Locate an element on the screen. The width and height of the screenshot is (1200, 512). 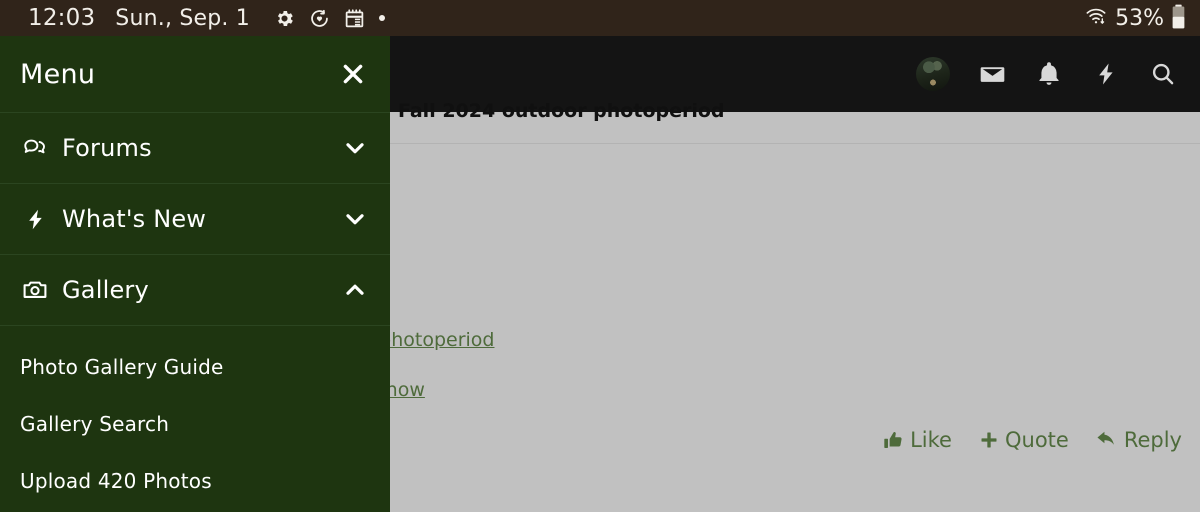
search-icon is located at coordinates (1163, 74).